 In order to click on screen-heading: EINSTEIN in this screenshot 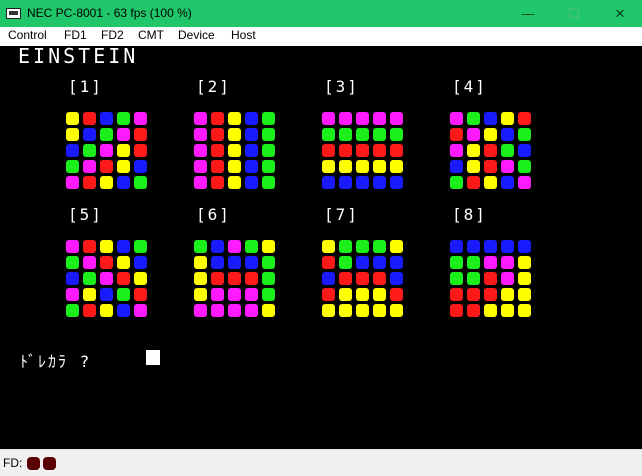, I will do `click(78, 57)`.